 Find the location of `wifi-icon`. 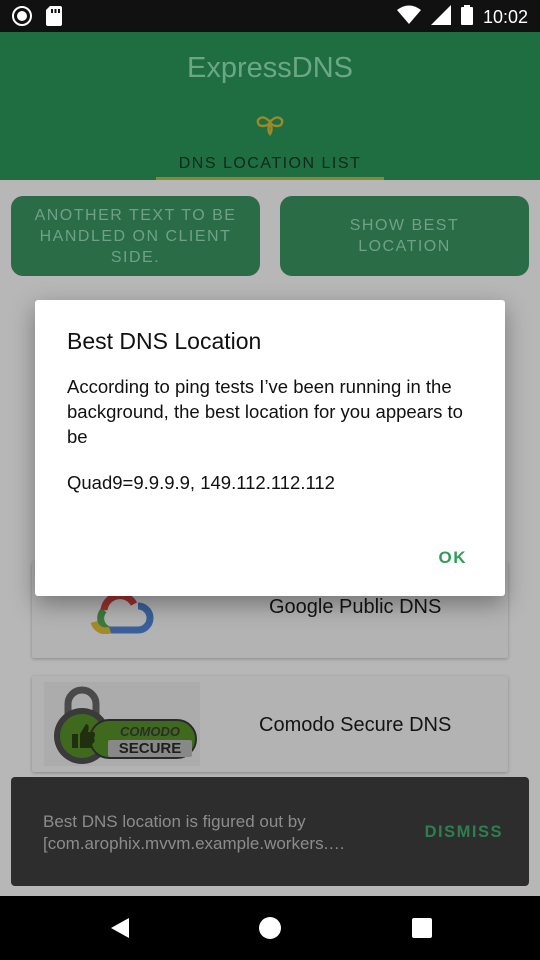

wifi-icon is located at coordinates (408, 17).